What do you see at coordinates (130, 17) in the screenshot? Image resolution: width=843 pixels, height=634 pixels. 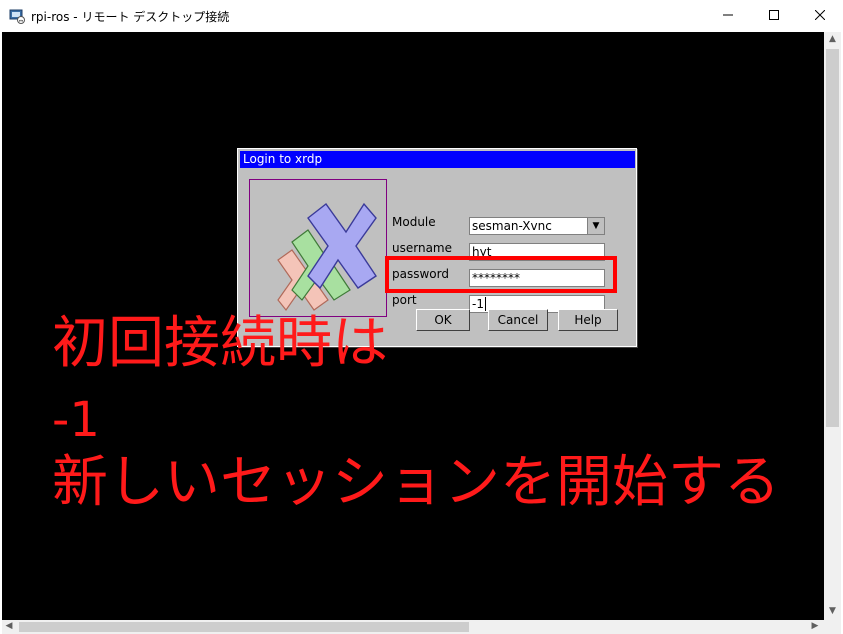 I see `window-title: rpi-ros - リモート デスクトップ接続` at bounding box center [130, 17].